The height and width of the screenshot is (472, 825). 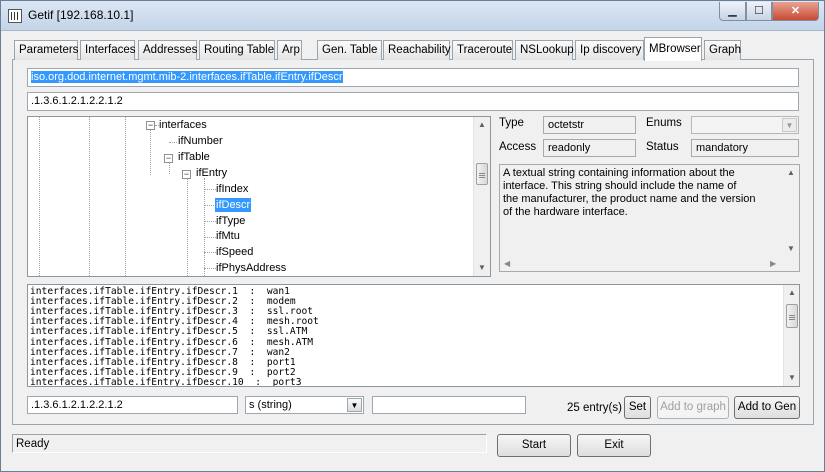 What do you see at coordinates (249, 443) in the screenshot?
I see `status-bar: Ready` at bounding box center [249, 443].